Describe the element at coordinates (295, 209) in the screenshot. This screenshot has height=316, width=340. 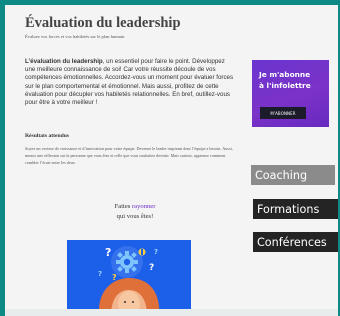
I see `nav-formations-button: Formations` at that location.